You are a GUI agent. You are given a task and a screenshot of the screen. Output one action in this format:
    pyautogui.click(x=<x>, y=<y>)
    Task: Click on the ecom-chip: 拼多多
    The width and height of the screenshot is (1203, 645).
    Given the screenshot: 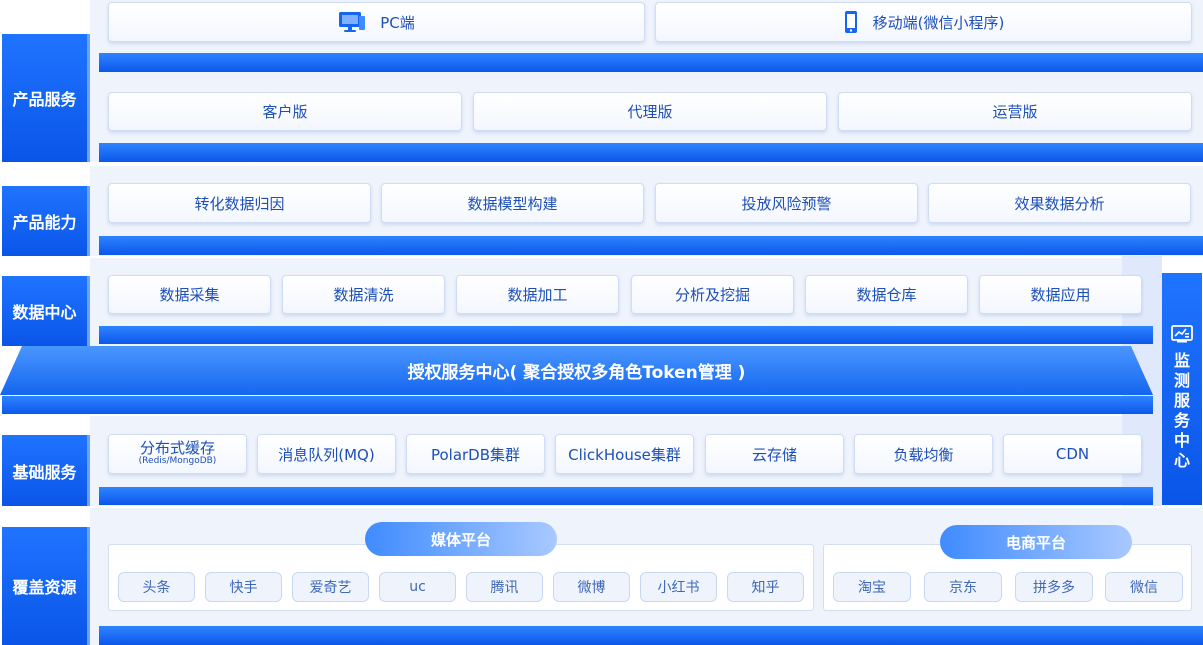 What is the action you would take?
    pyautogui.click(x=1054, y=587)
    